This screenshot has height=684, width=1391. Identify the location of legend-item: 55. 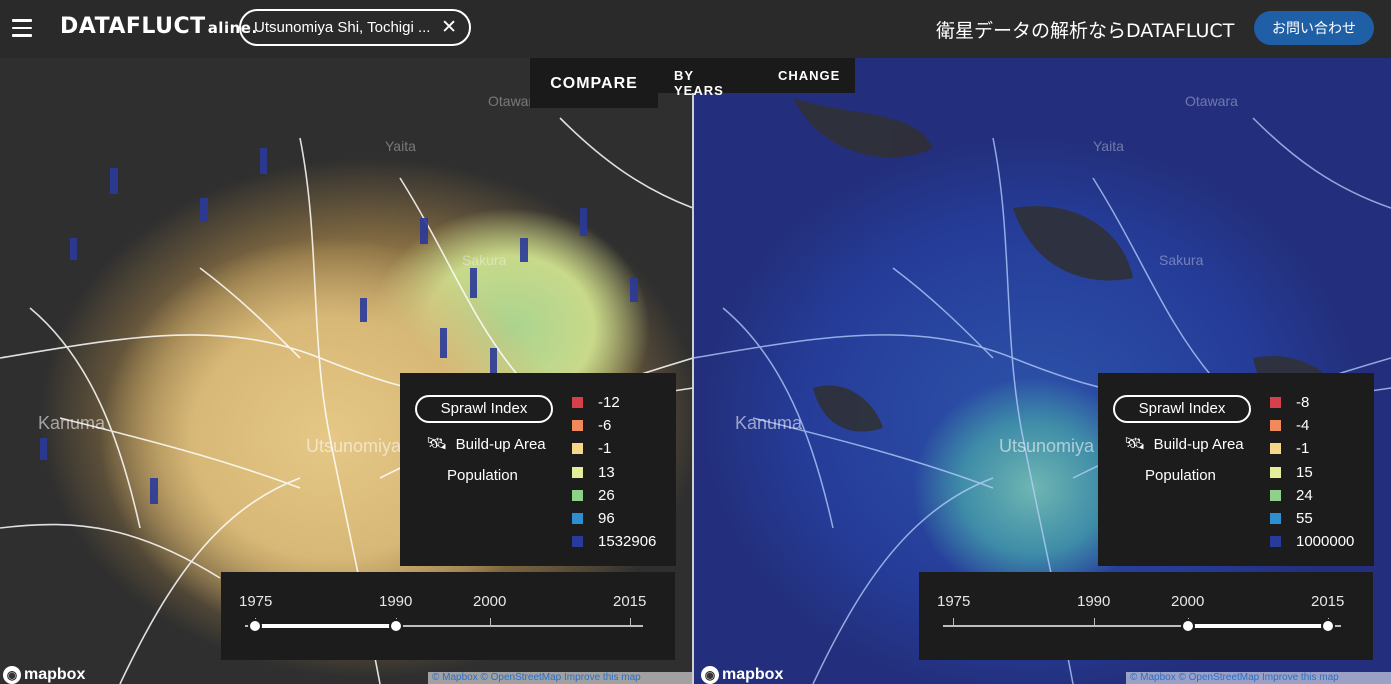
(1312, 518).